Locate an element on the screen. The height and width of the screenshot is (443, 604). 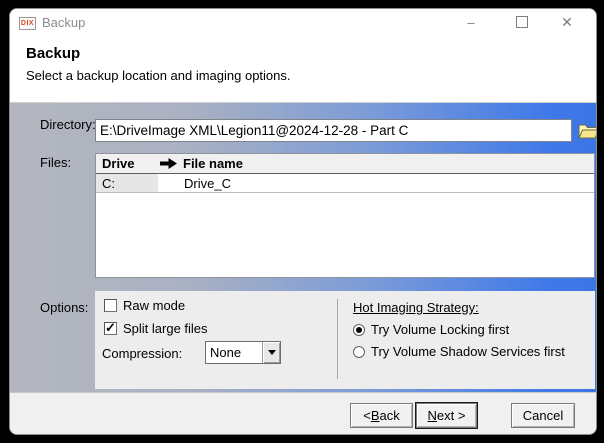
button-bar: < Back Next > Cancel is located at coordinates (303, 413).